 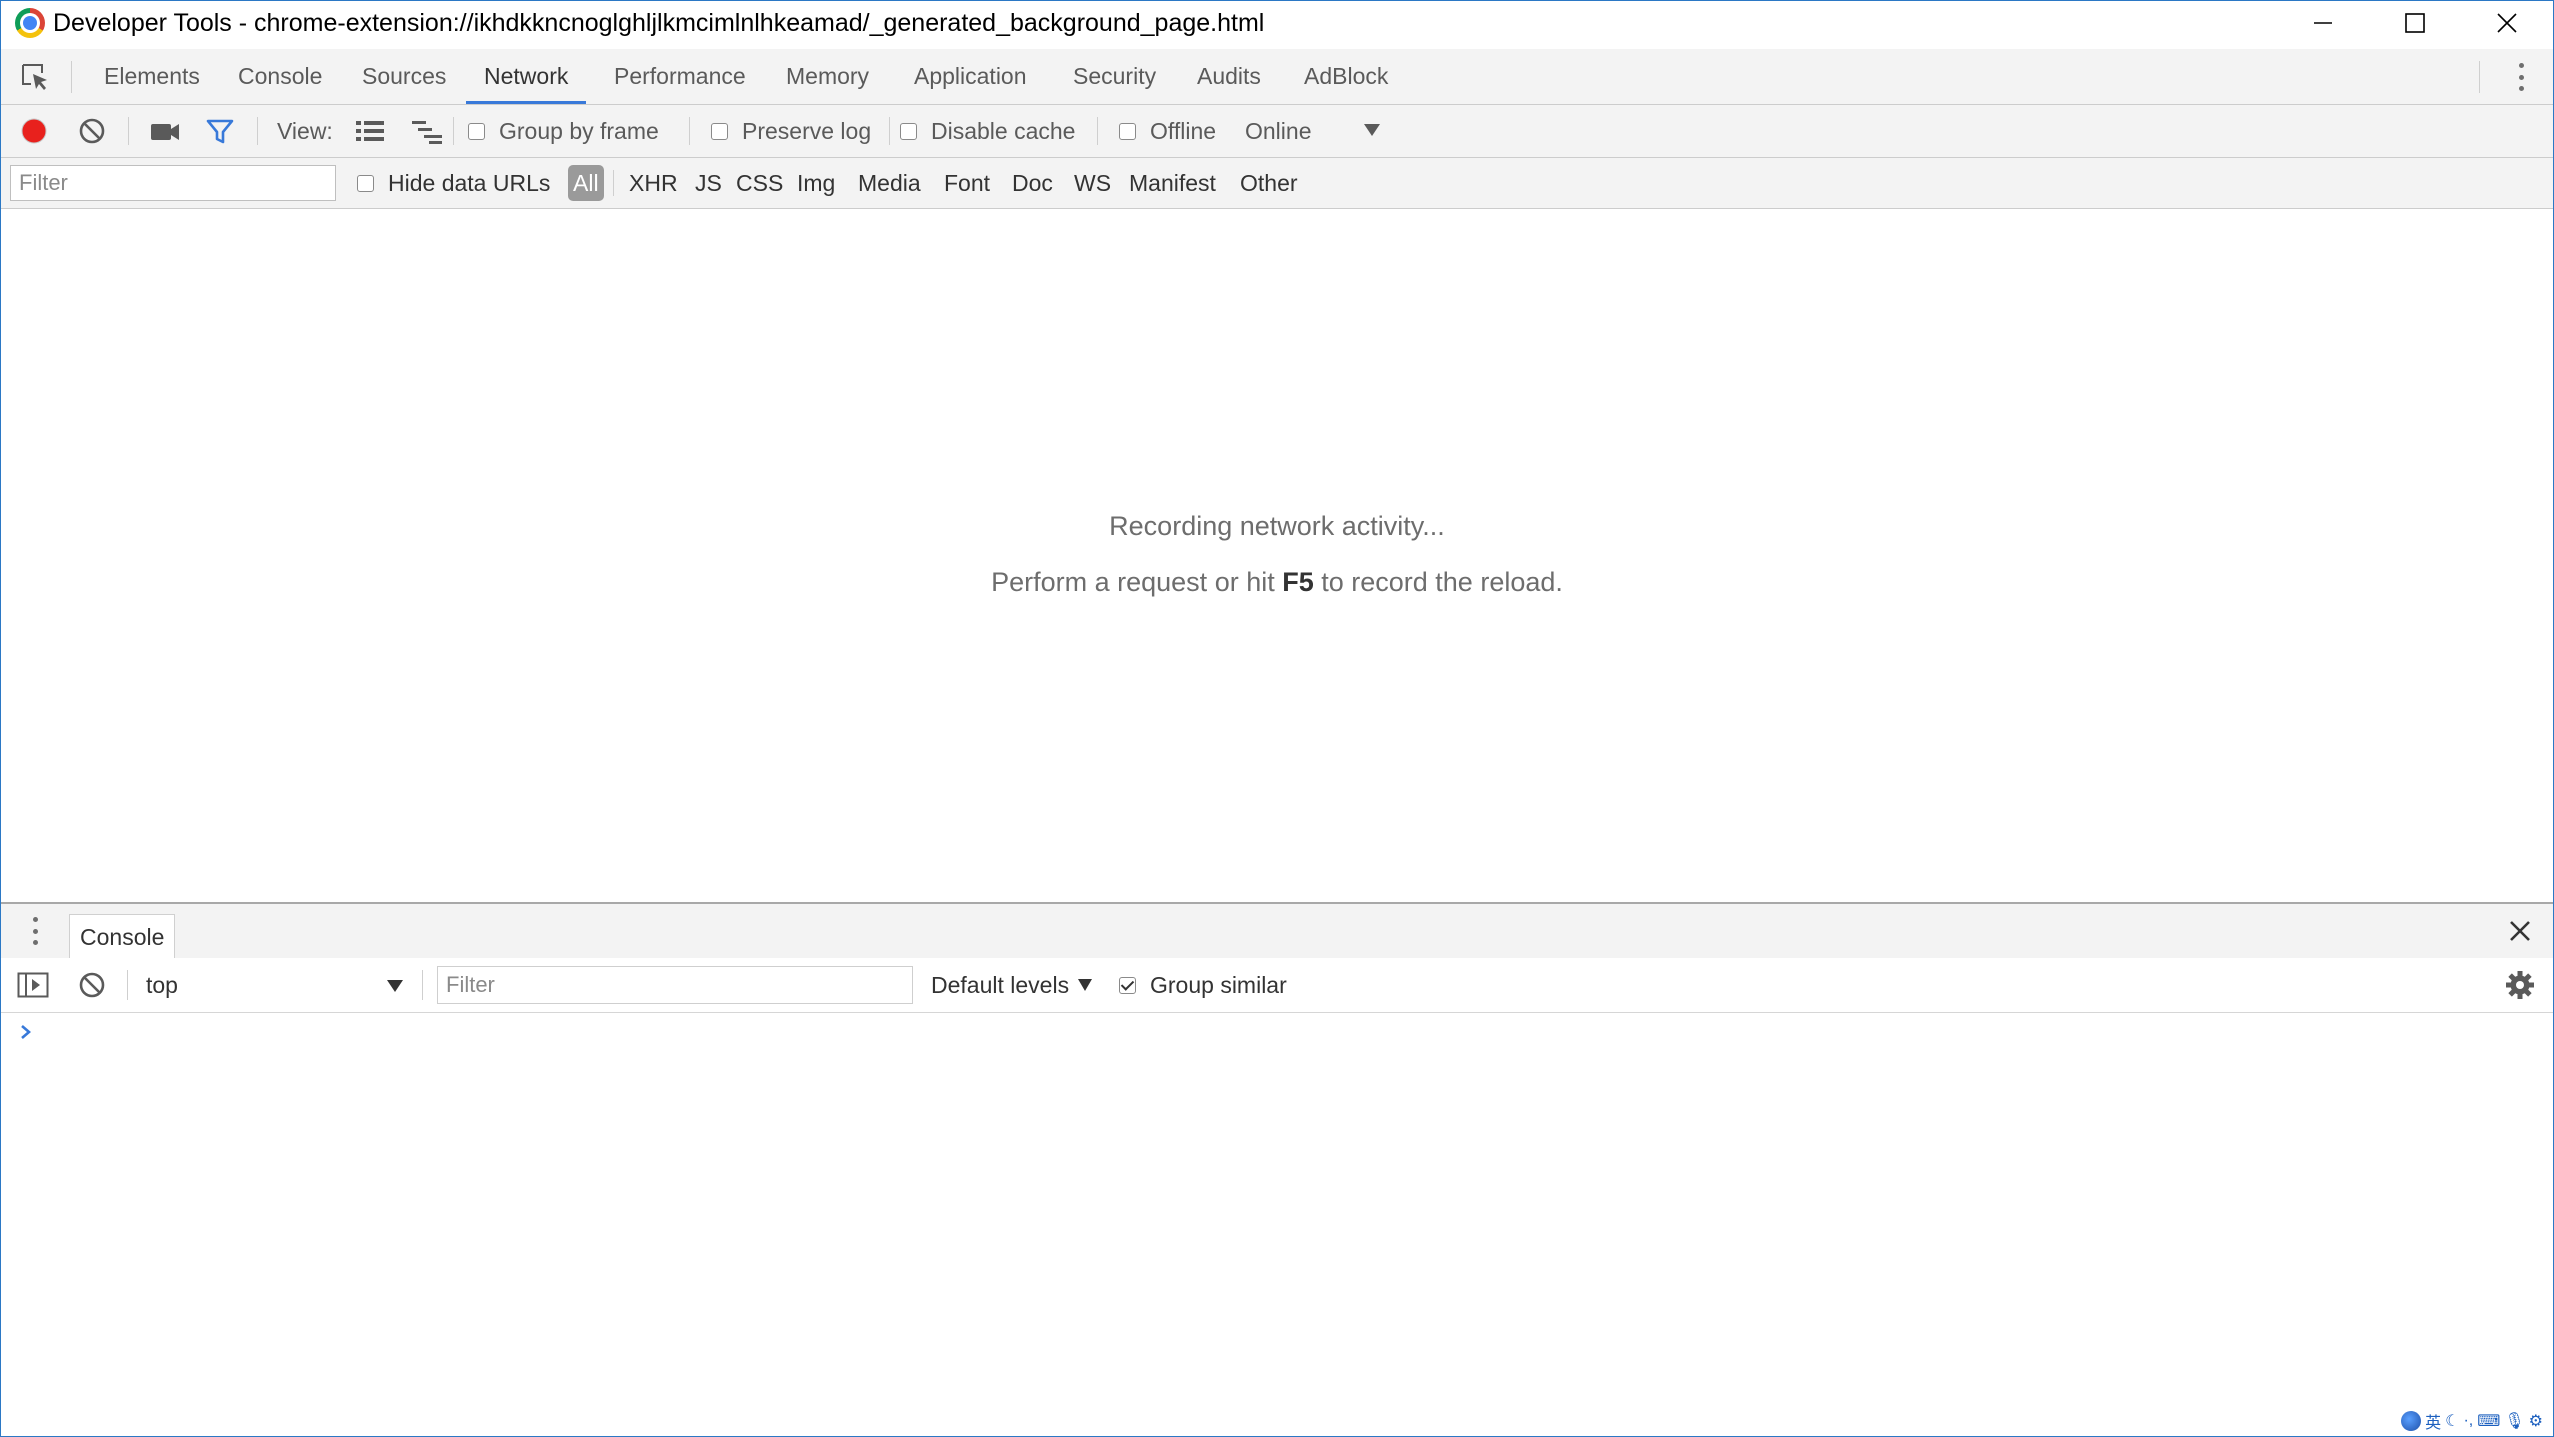 I want to click on maximize-button, so click(x=2415, y=23).